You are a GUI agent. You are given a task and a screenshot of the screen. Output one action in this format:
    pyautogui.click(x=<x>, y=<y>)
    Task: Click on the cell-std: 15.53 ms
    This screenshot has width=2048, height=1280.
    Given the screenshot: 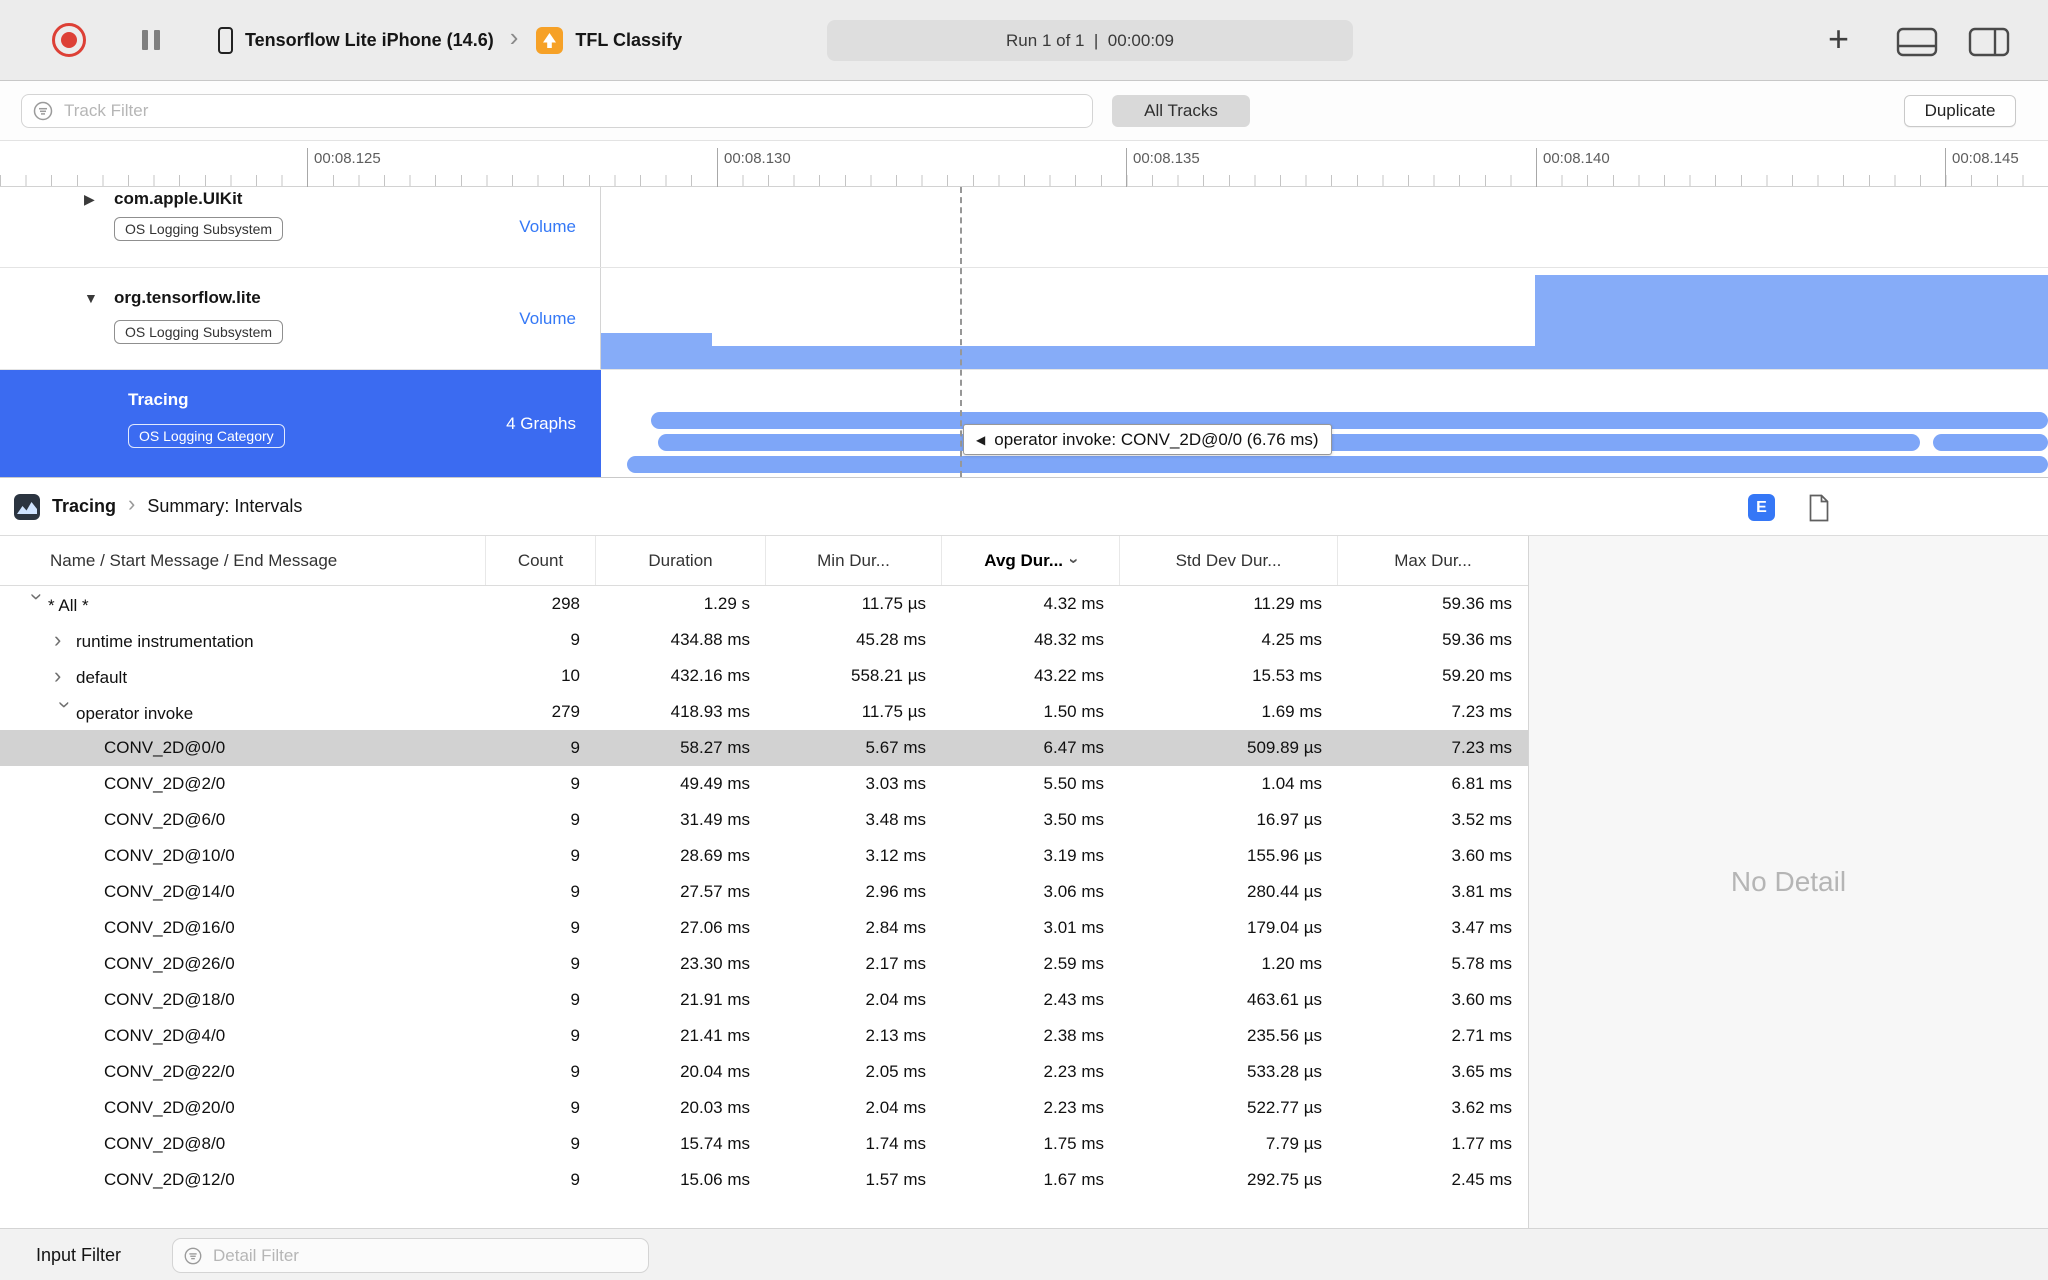 What is the action you would take?
    pyautogui.click(x=1287, y=675)
    